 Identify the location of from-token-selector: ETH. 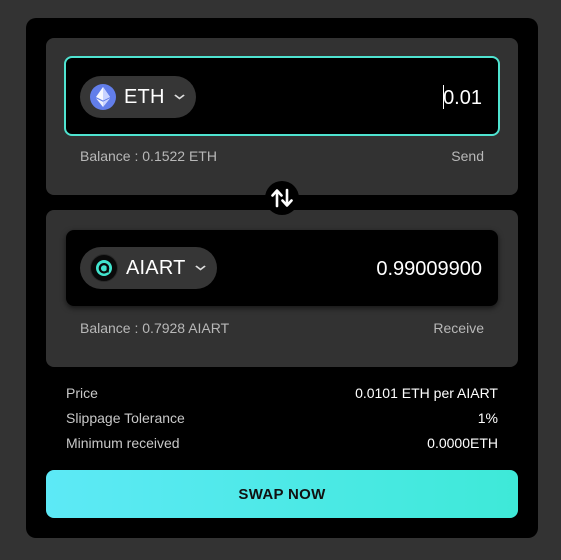
(138, 97).